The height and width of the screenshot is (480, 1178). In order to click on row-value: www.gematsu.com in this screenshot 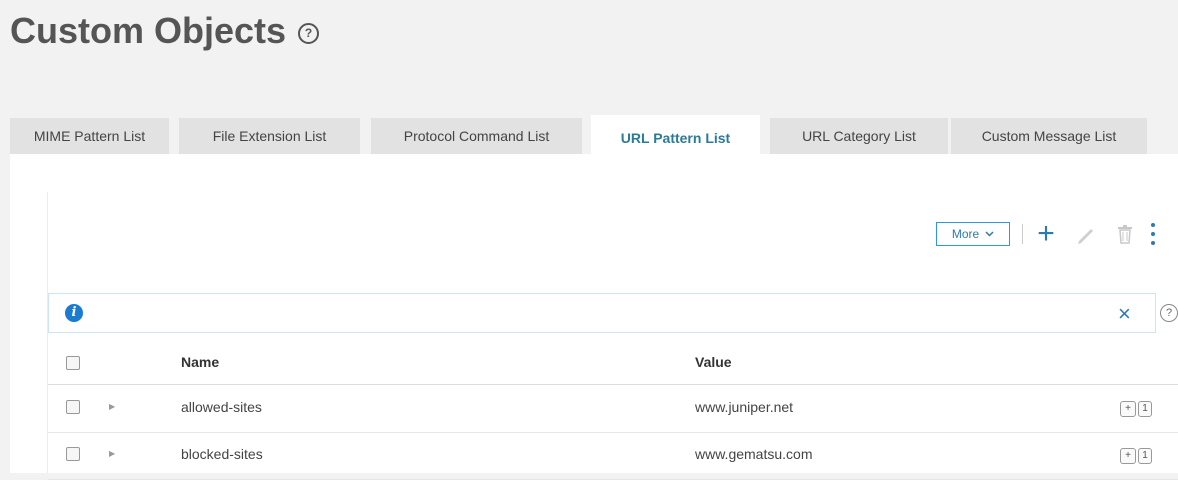, I will do `click(754, 454)`.